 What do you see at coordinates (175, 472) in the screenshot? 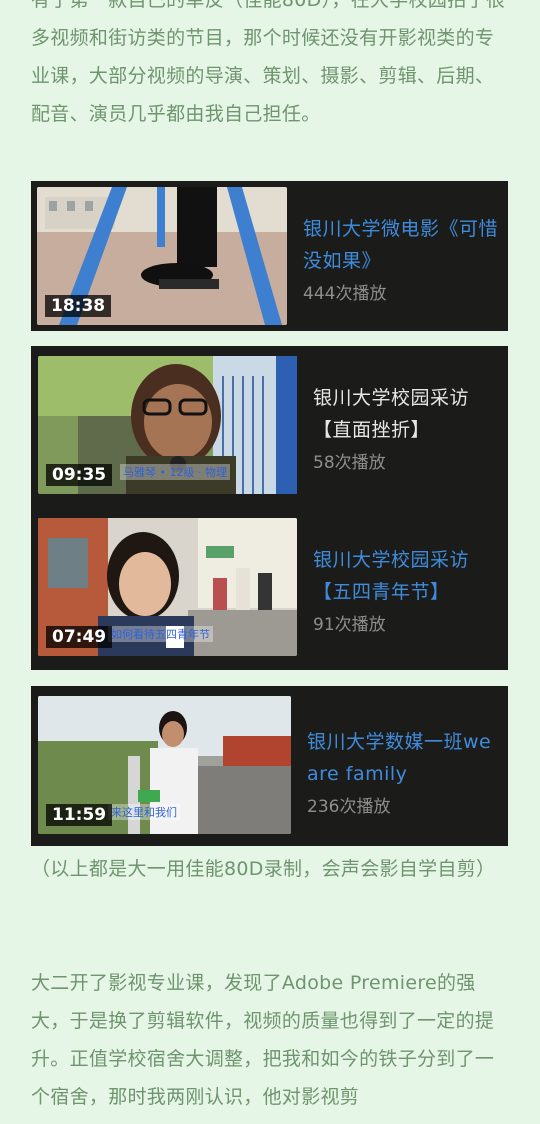
I see `video-subtitle: 马雅琴 • 12级 · 物理` at bounding box center [175, 472].